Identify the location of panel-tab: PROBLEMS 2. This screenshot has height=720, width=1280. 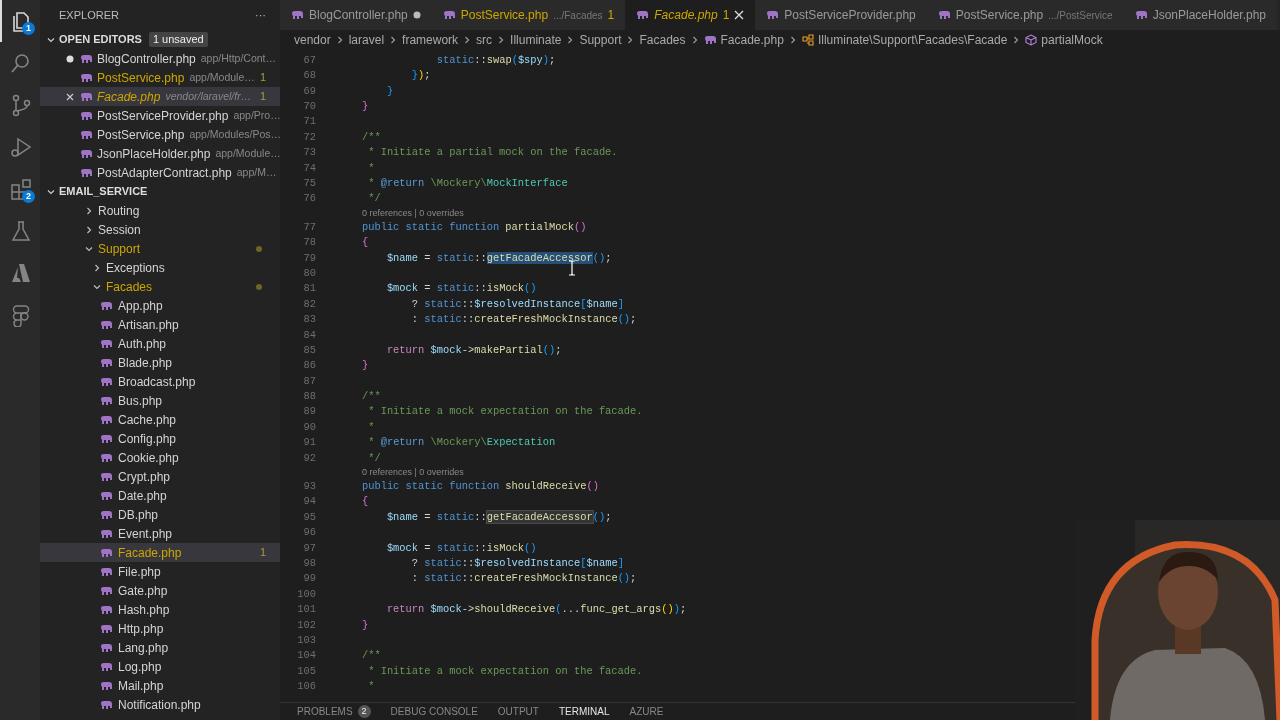
(334, 711).